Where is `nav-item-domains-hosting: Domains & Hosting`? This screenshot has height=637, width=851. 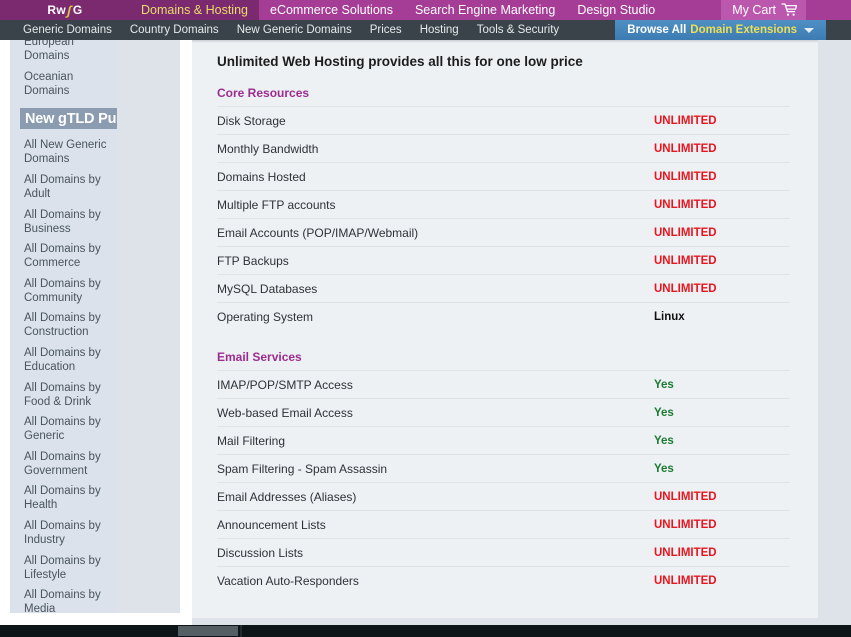 nav-item-domains-hosting: Domains & Hosting is located at coordinates (194, 10).